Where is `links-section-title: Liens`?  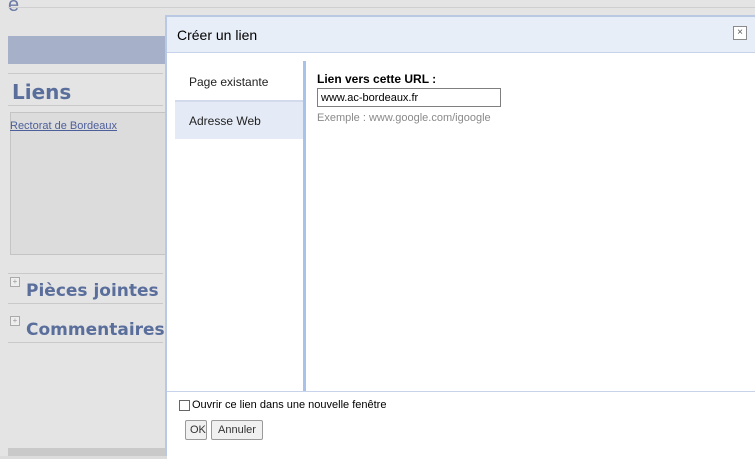 links-section-title: Liens is located at coordinates (42, 92).